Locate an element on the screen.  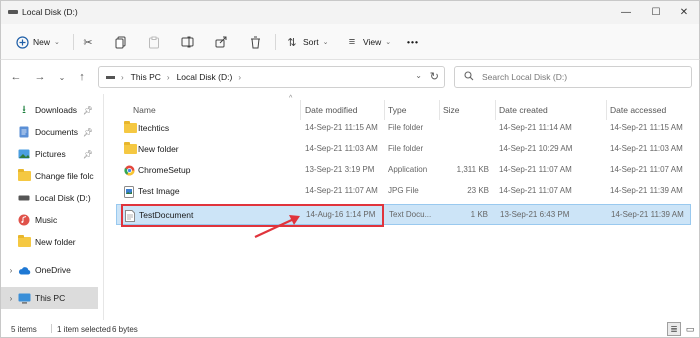
more-options-button: ••• is located at coordinates (413, 42).